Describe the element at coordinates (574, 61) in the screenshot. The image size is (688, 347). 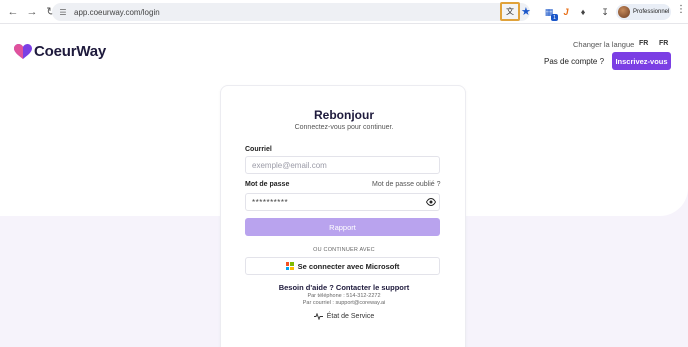
I see `no-account-text: Pas de compte ?` at that location.